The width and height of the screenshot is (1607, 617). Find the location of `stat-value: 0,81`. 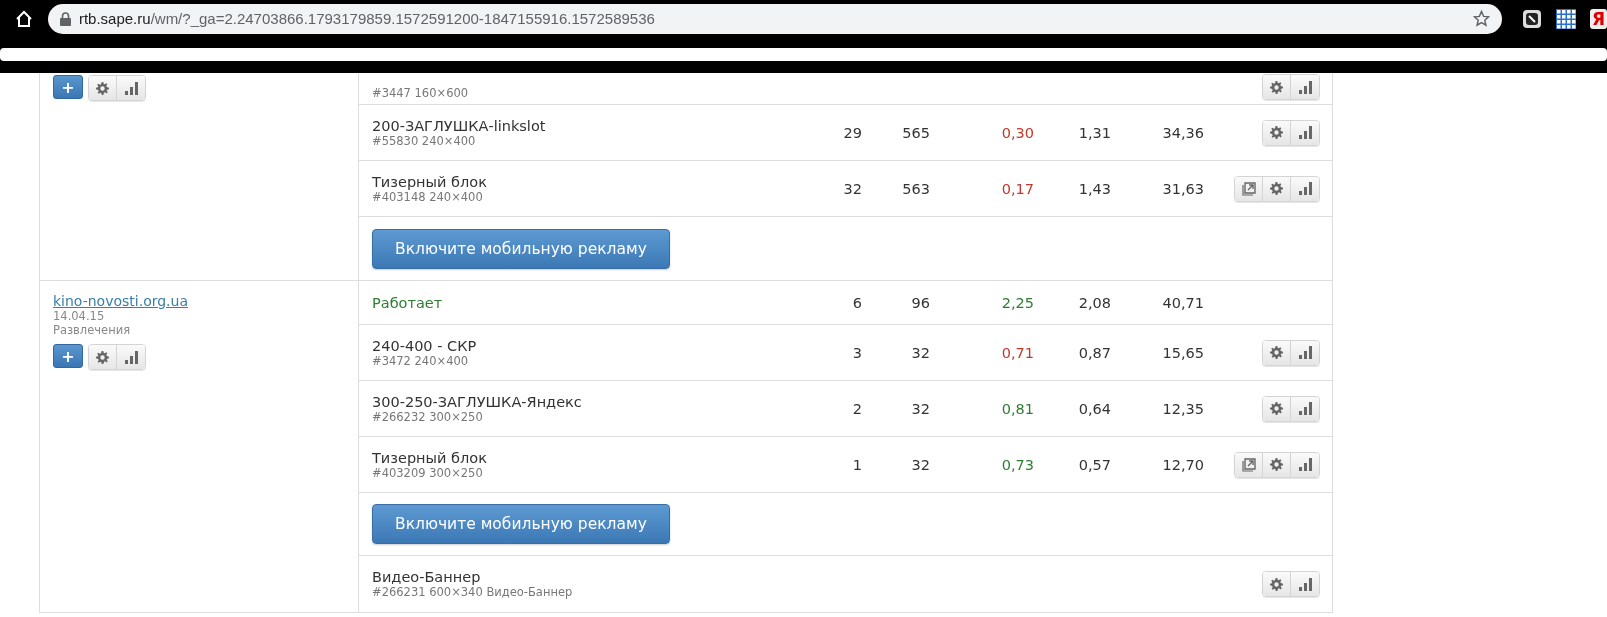

stat-value: 0,81 is located at coordinates (1017, 408).